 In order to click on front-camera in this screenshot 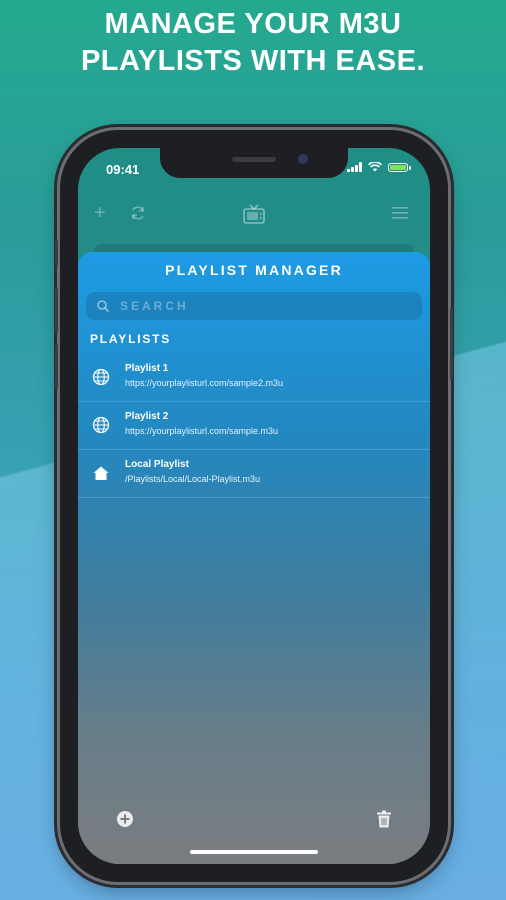, I will do `click(303, 159)`.